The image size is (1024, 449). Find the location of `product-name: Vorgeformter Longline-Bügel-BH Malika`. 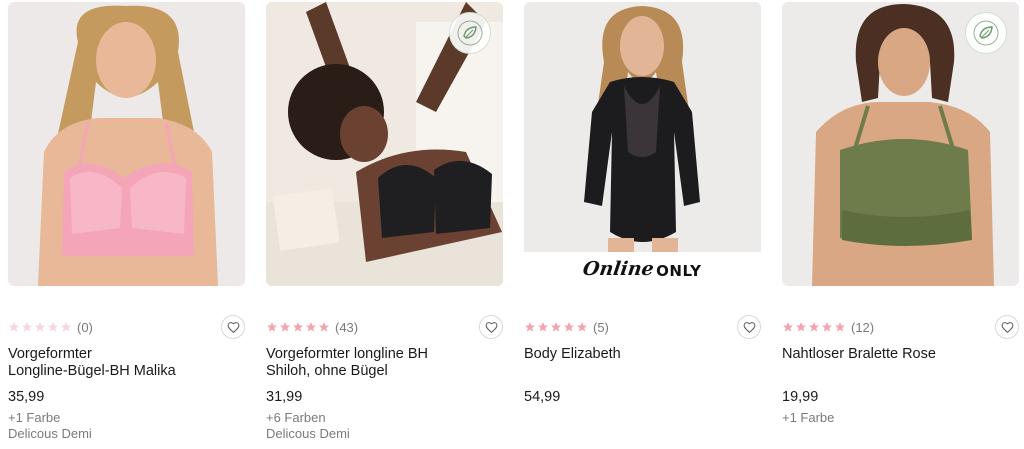

product-name: Vorgeformter Longline-Bügel-BH Malika is located at coordinates (126, 363).